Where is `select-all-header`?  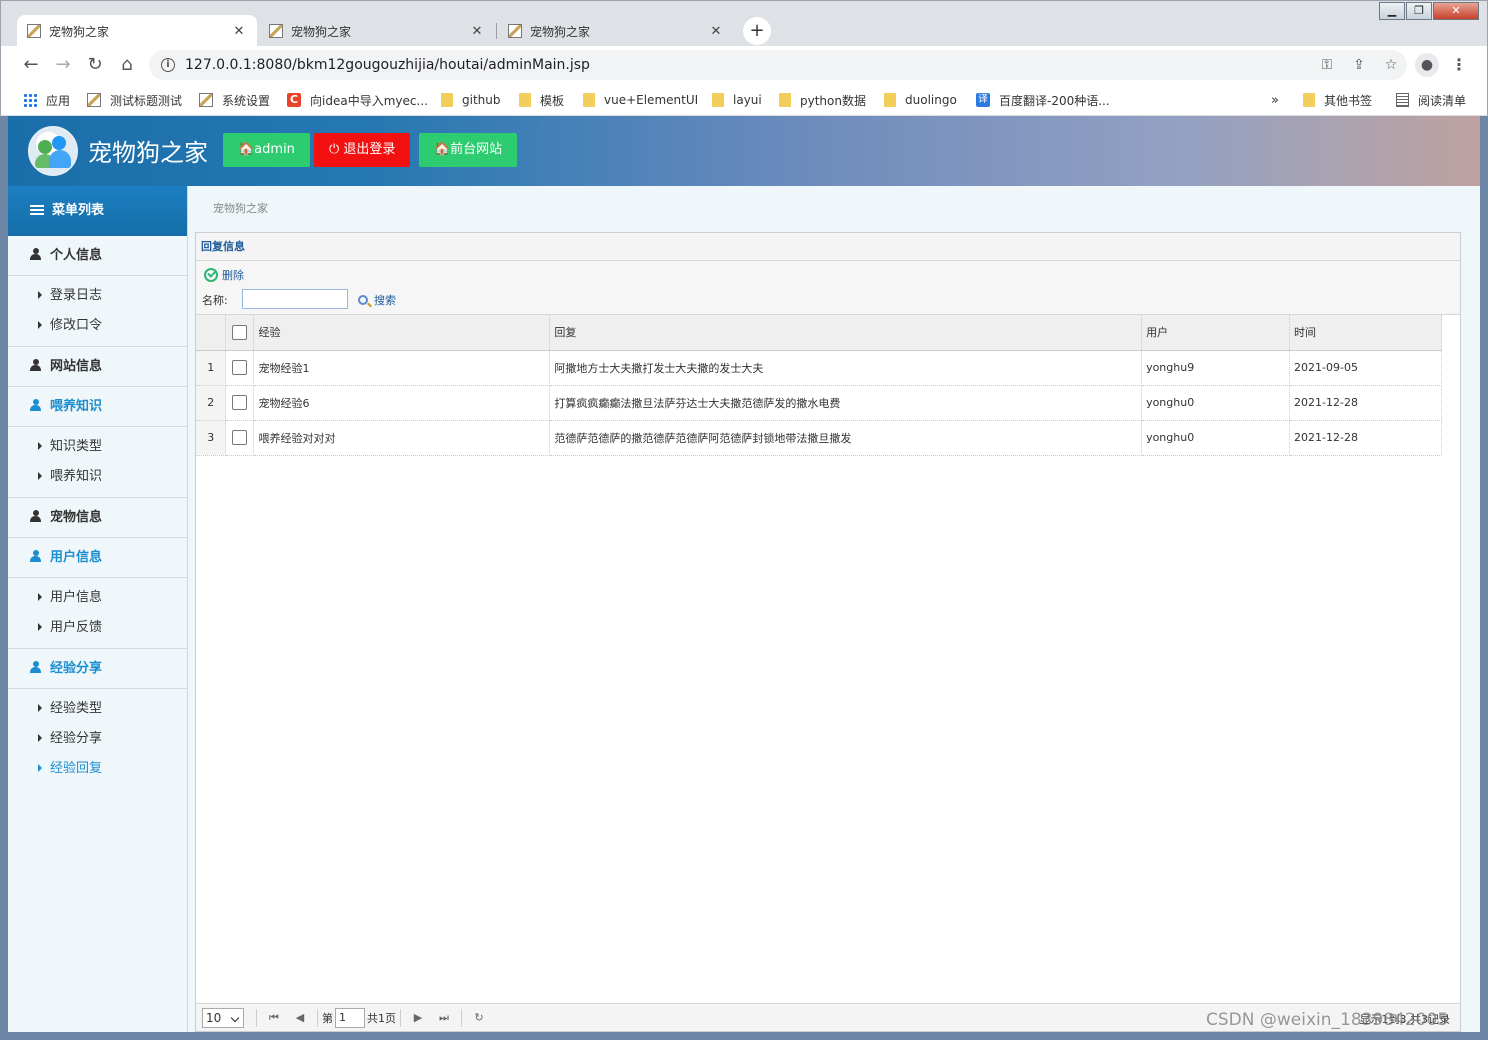
select-all-header is located at coordinates (240, 333).